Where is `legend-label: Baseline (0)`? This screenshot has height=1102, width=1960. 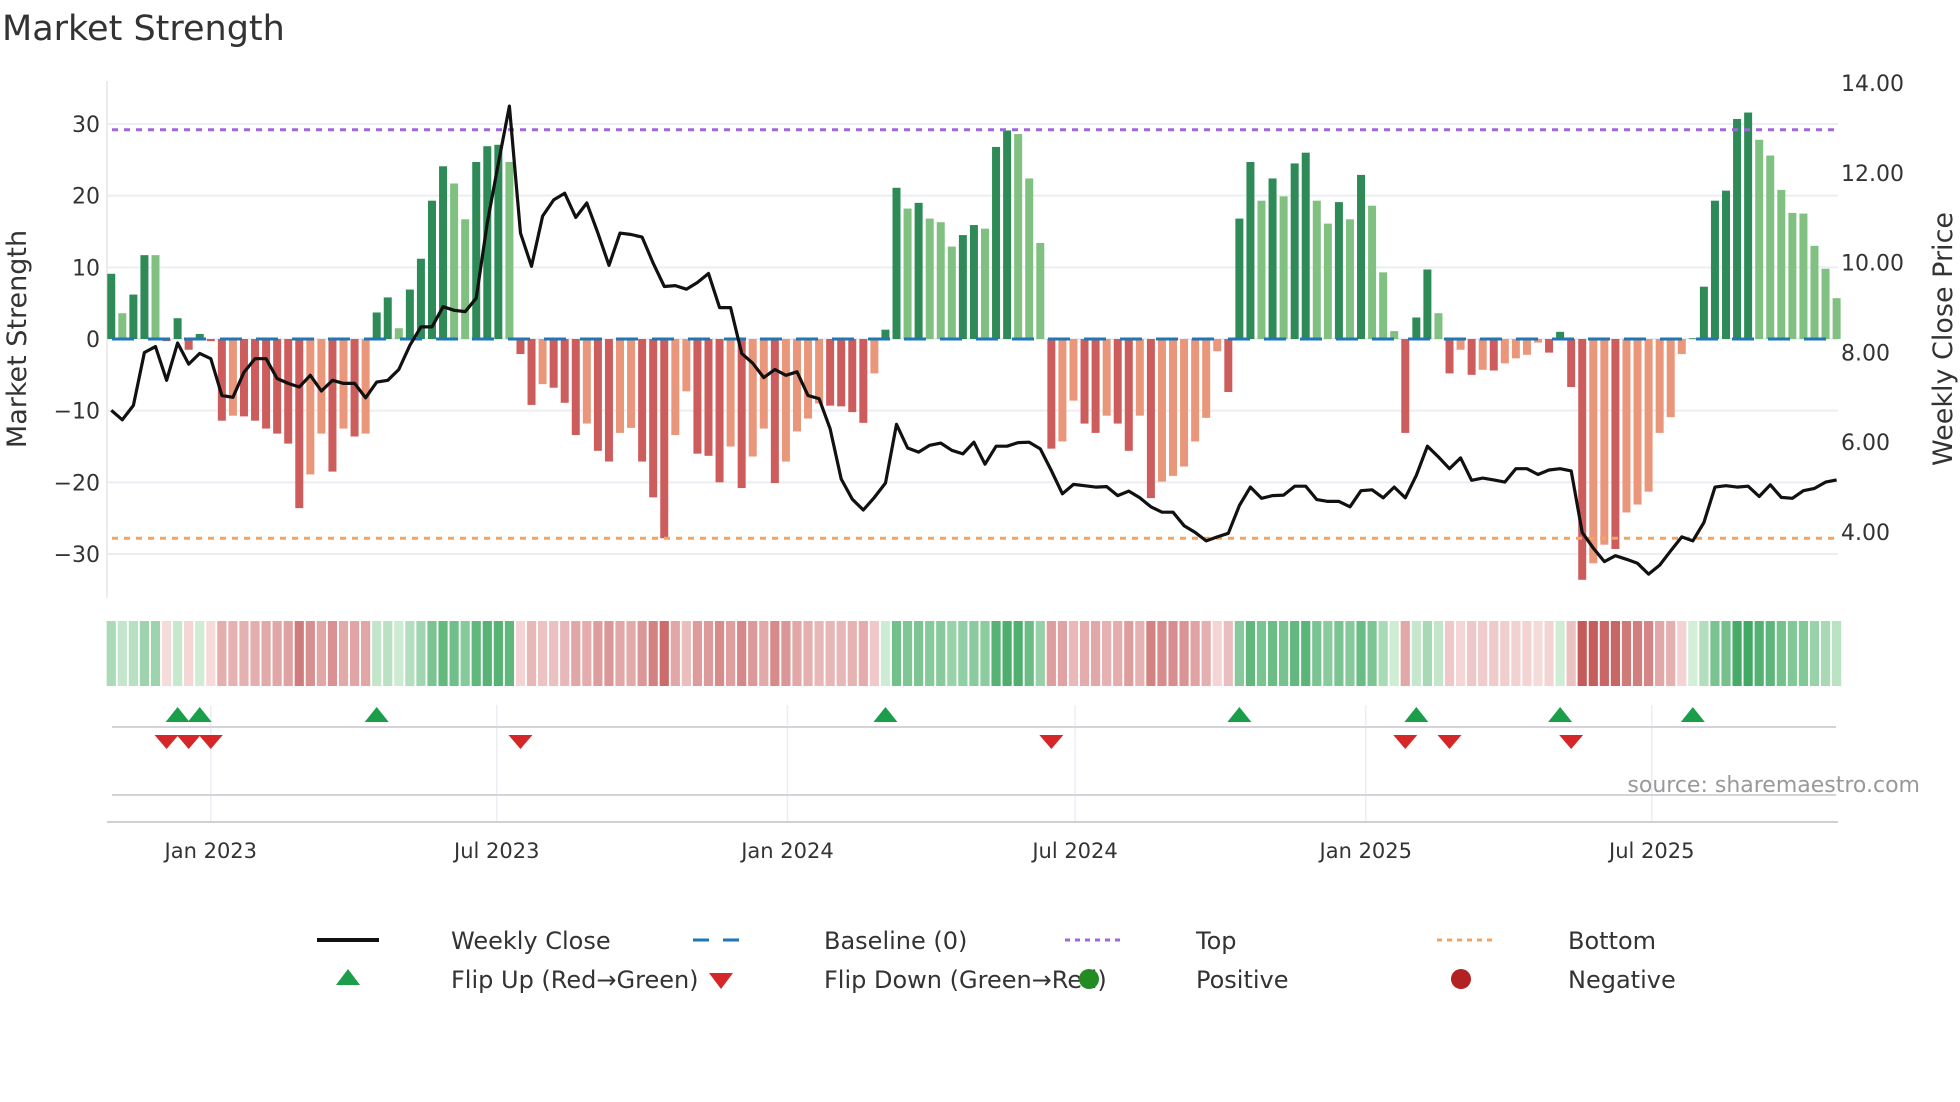 legend-label: Baseline (0) is located at coordinates (895, 941).